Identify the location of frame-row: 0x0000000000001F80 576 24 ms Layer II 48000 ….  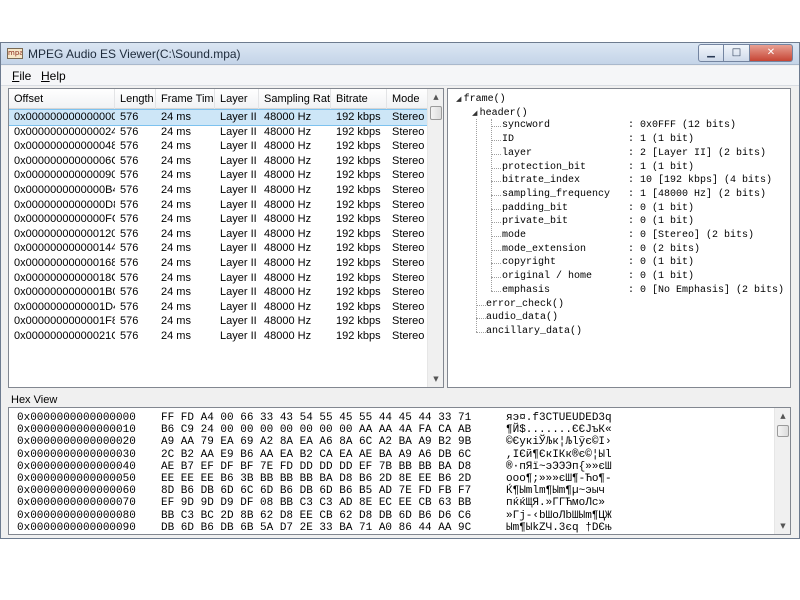
(219, 321).